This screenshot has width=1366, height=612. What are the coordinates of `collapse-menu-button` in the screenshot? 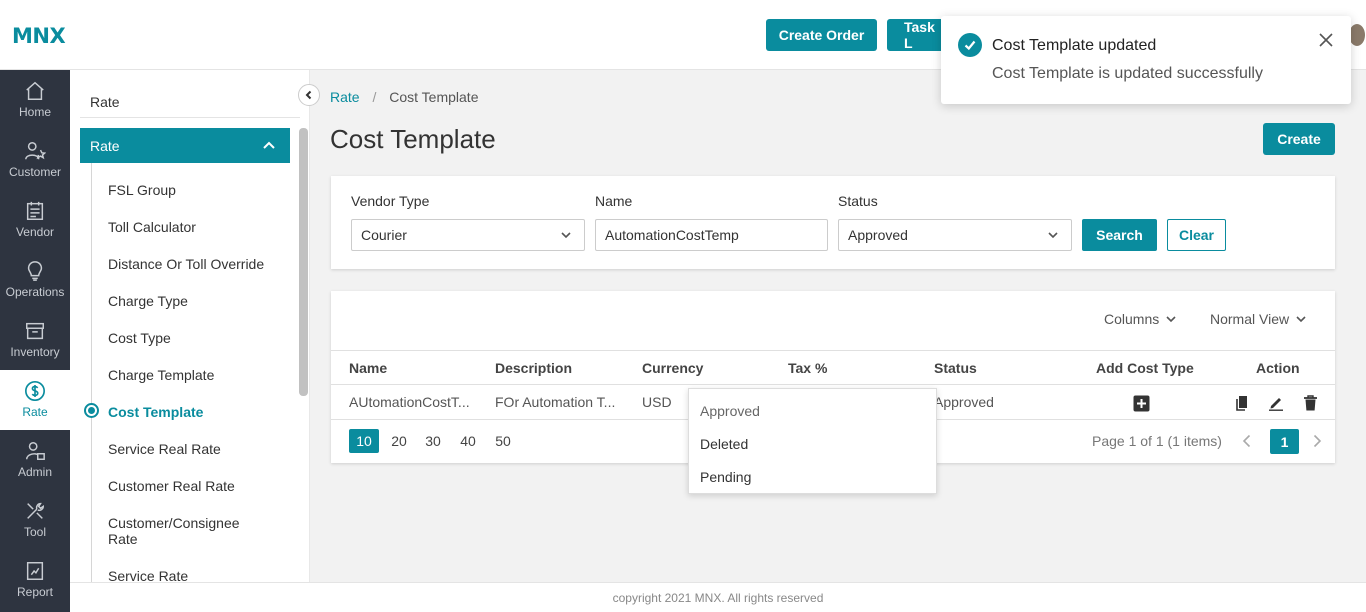 It's located at (309, 95).